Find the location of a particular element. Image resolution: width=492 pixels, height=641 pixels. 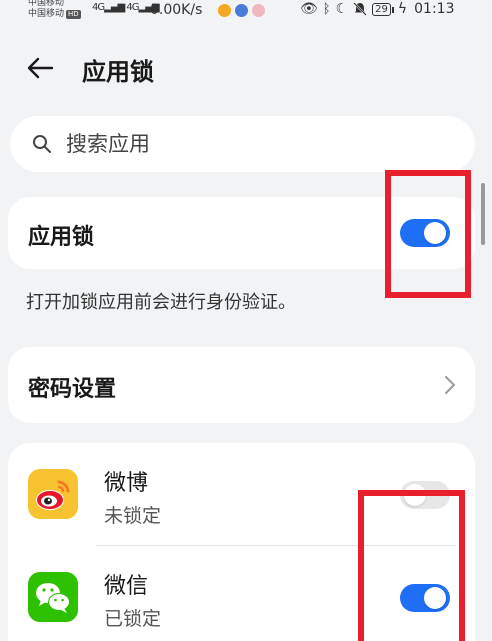

battery-icon: 29 is located at coordinates (383, 9).